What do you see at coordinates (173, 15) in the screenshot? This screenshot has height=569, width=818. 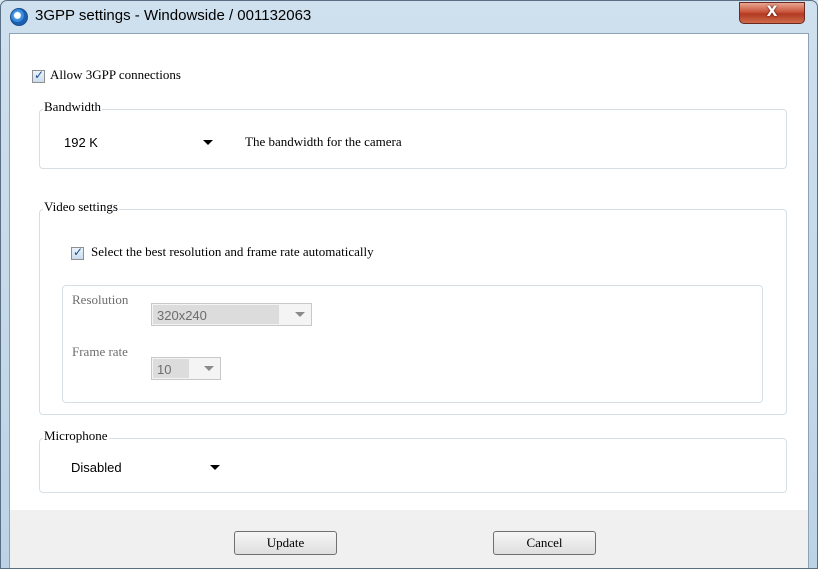 I see `window-title: 3GPP settings - Windowside / 001132063` at bounding box center [173, 15].